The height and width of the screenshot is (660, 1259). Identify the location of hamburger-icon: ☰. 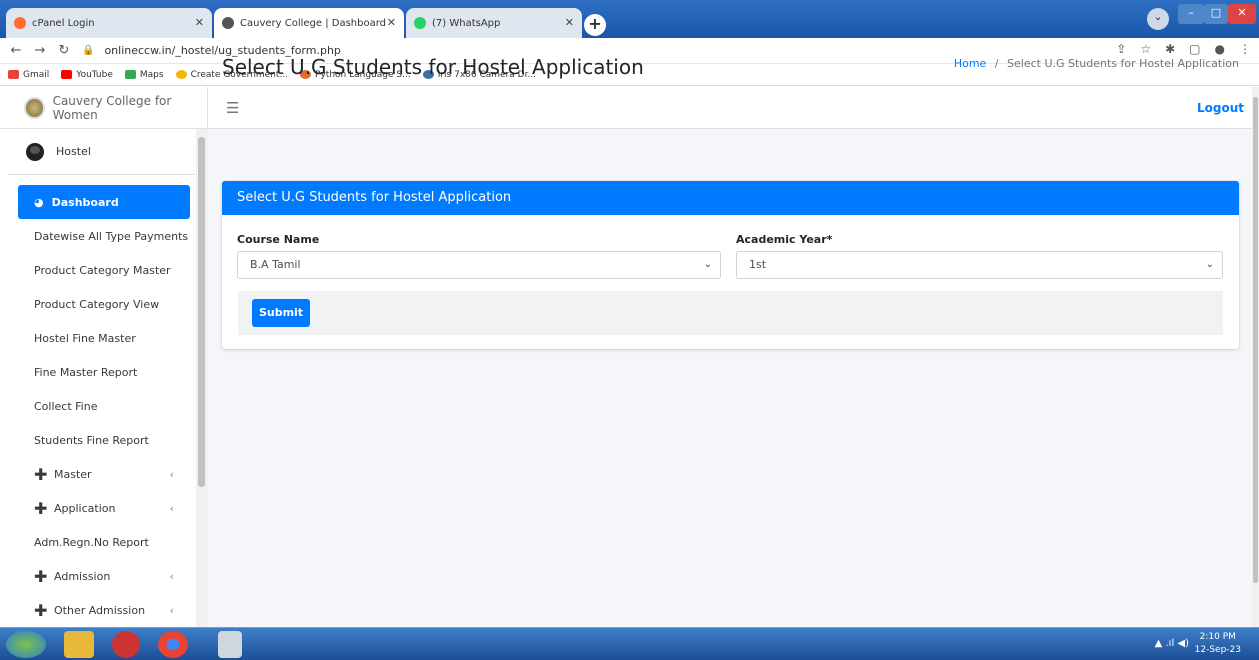
(232, 108).